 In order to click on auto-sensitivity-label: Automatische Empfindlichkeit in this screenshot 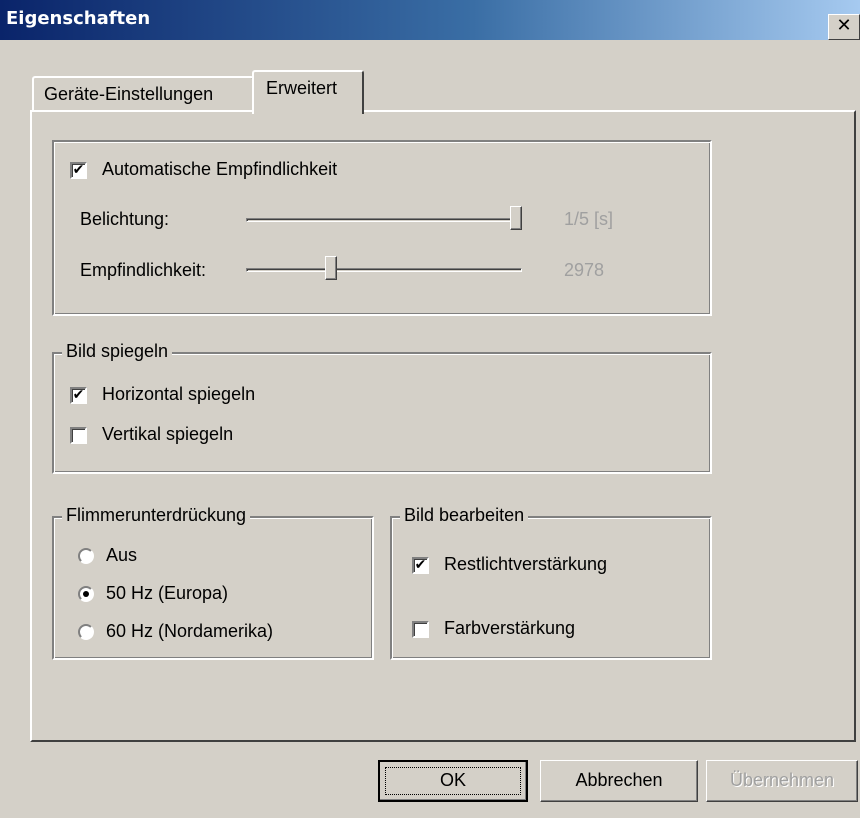, I will do `click(219, 169)`.